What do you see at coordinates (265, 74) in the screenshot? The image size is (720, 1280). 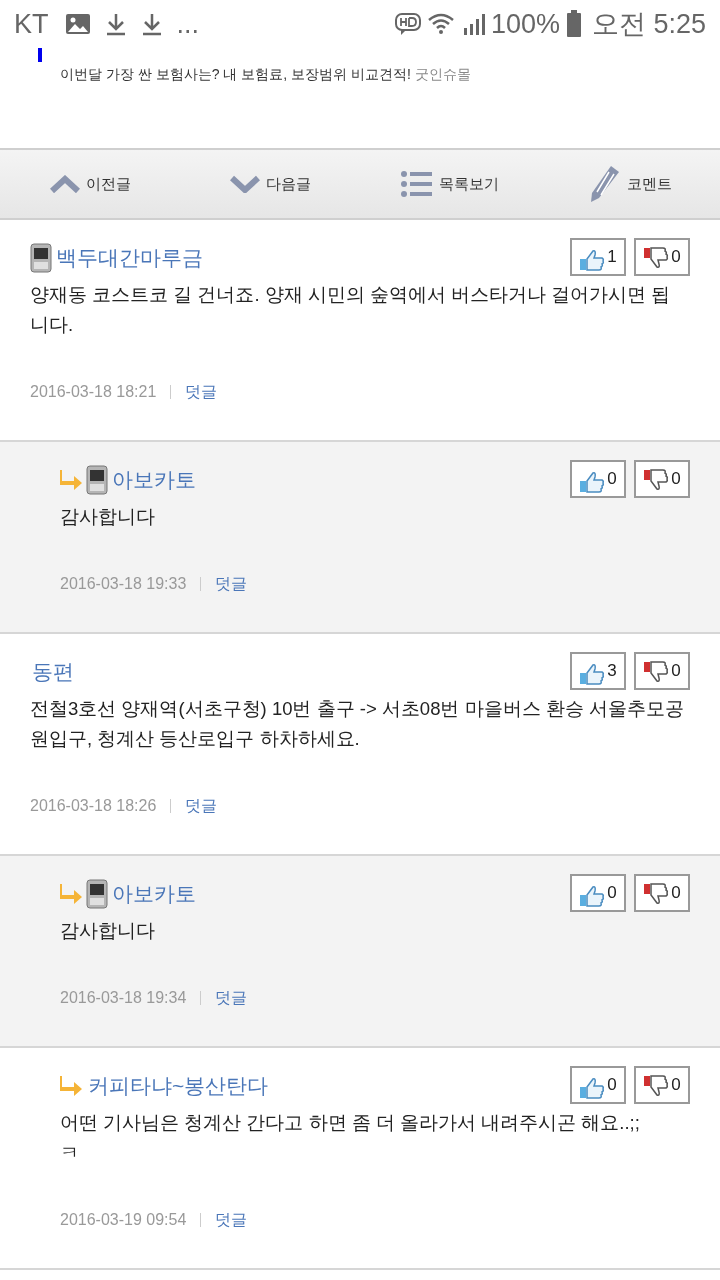 I see `ad-text: 이번달 가장 싼 보험사는? 내 보험료, 보장범위 비교견적! 굿인슈몰` at bounding box center [265, 74].